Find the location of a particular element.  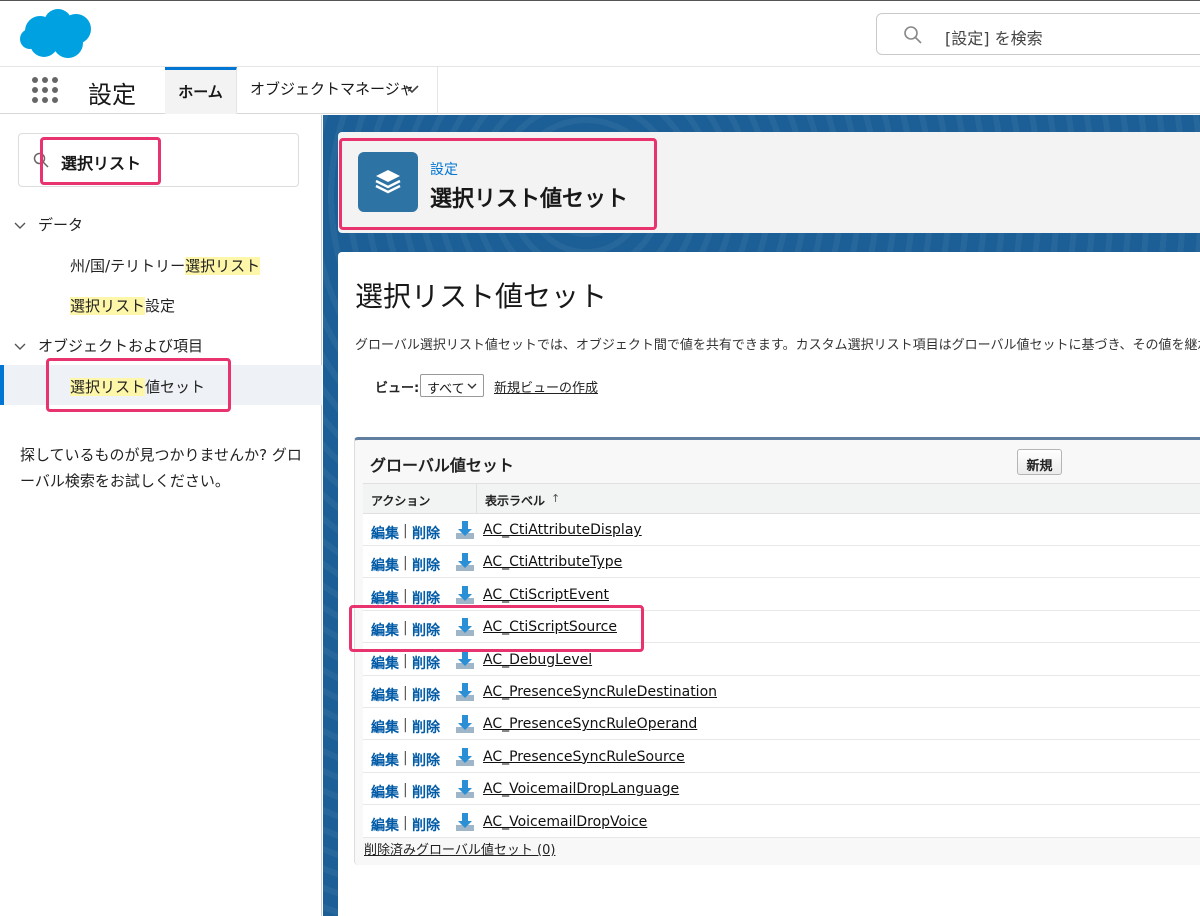

view-select-value: すべて is located at coordinates (446, 389).